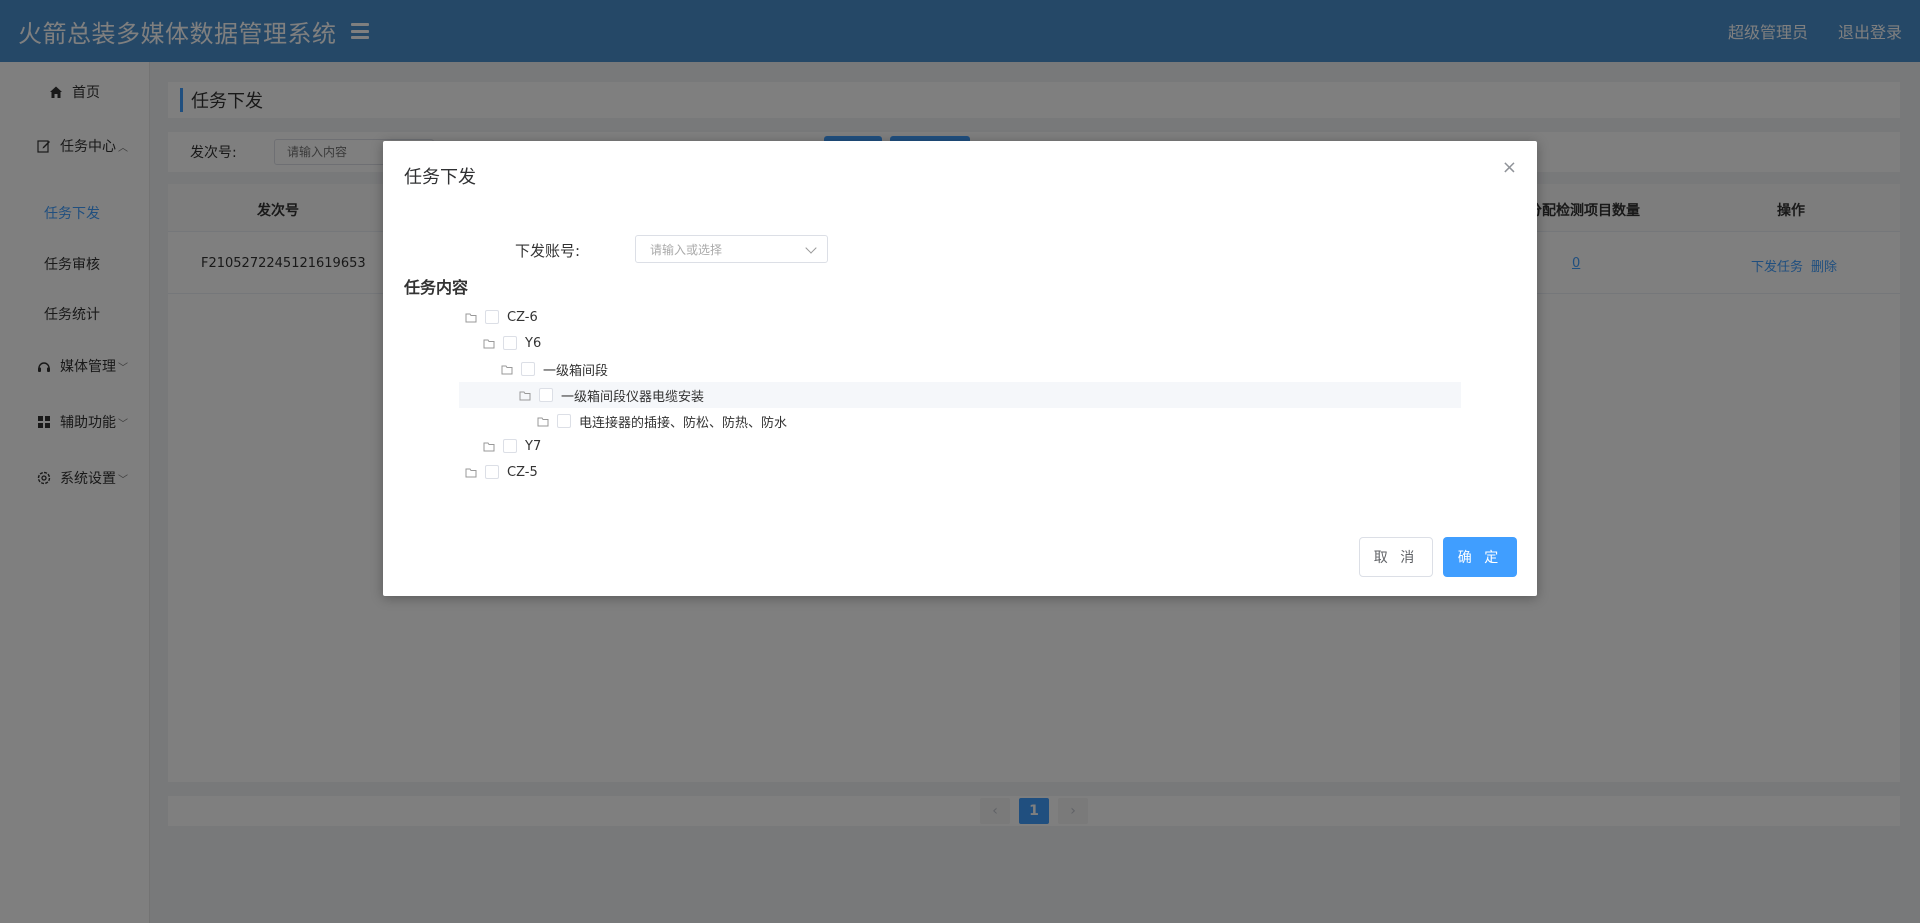 The image size is (1920, 923). I want to click on account-select-placeholder: 请输入或选择, so click(686, 249).